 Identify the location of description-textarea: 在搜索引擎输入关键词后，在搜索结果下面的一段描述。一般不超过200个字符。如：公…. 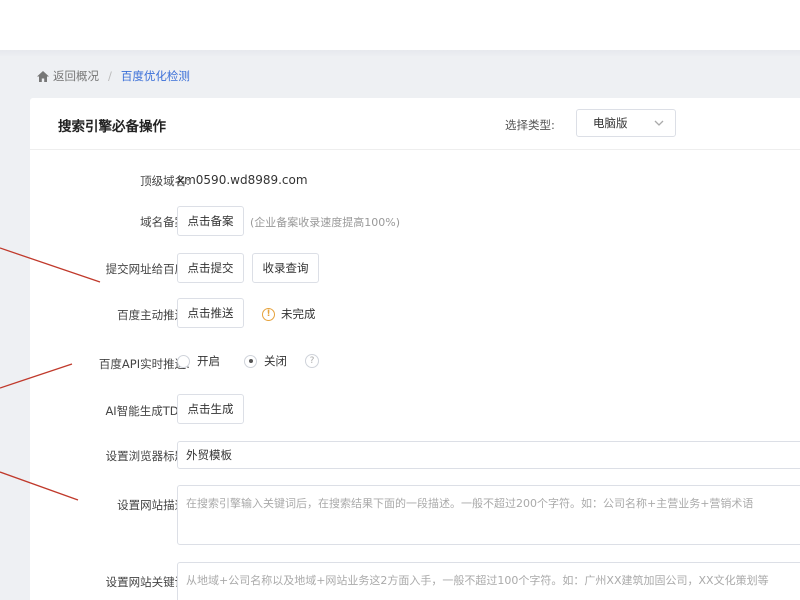
(488, 515).